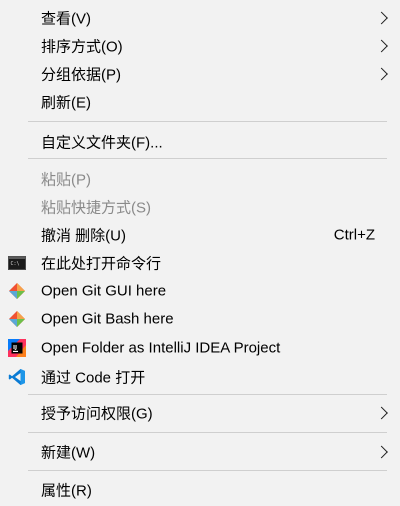  I want to click on menu-item-paste-shortcut-label: 粘贴快捷方式(S), so click(96, 208).